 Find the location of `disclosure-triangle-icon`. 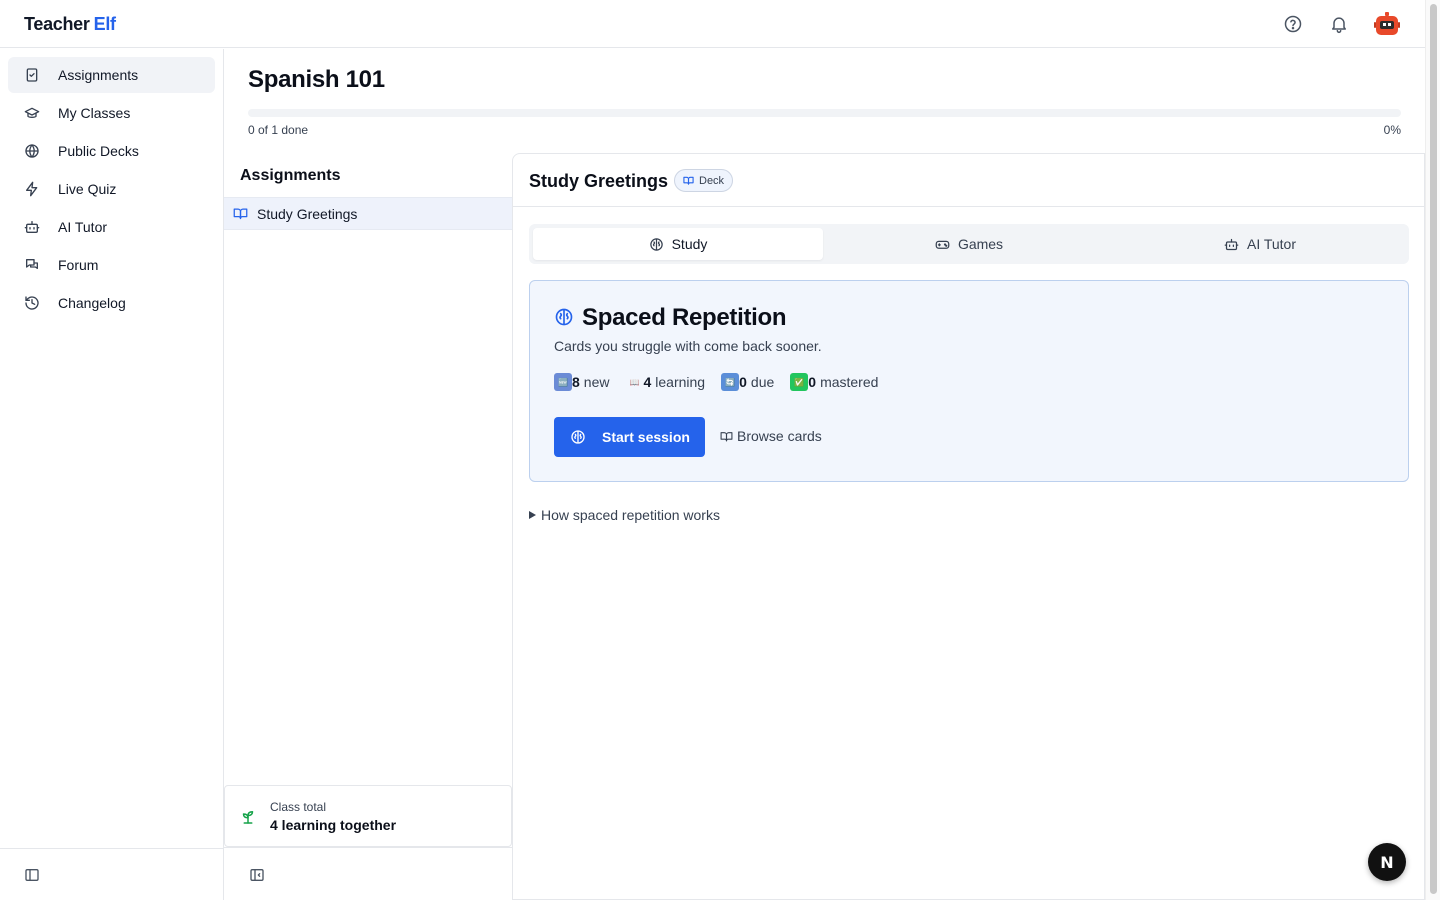

disclosure-triangle-icon is located at coordinates (532, 515).